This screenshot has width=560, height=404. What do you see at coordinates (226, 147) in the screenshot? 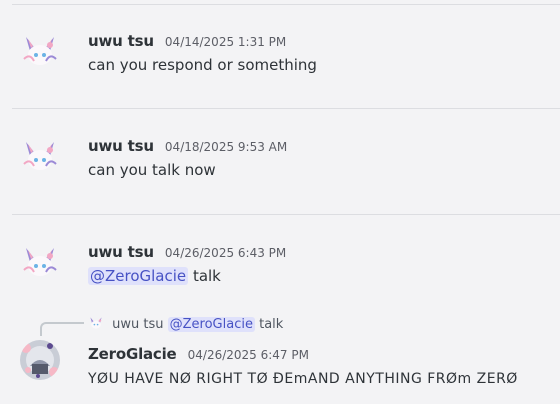
I see `timestamp: 04/18/2025 9:53 AM` at bounding box center [226, 147].